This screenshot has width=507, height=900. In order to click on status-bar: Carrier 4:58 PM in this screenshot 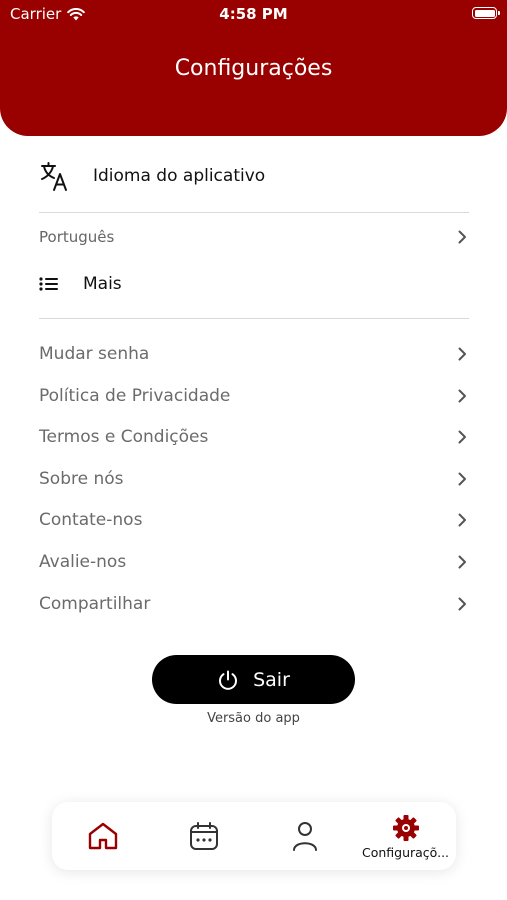, I will do `click(253, 14)`.